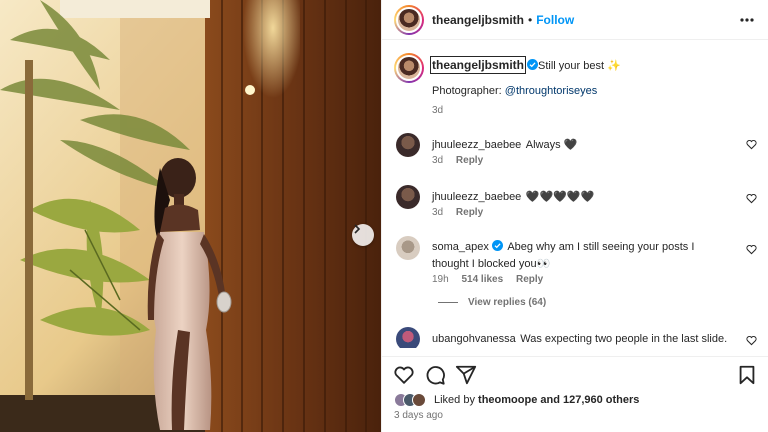 This screenshot has height=432, width=768. What do you see at coordinates (474, 339) in the screenshot?
I see `comment-username: ubangohvanessa` at bounding box center [474, 339].